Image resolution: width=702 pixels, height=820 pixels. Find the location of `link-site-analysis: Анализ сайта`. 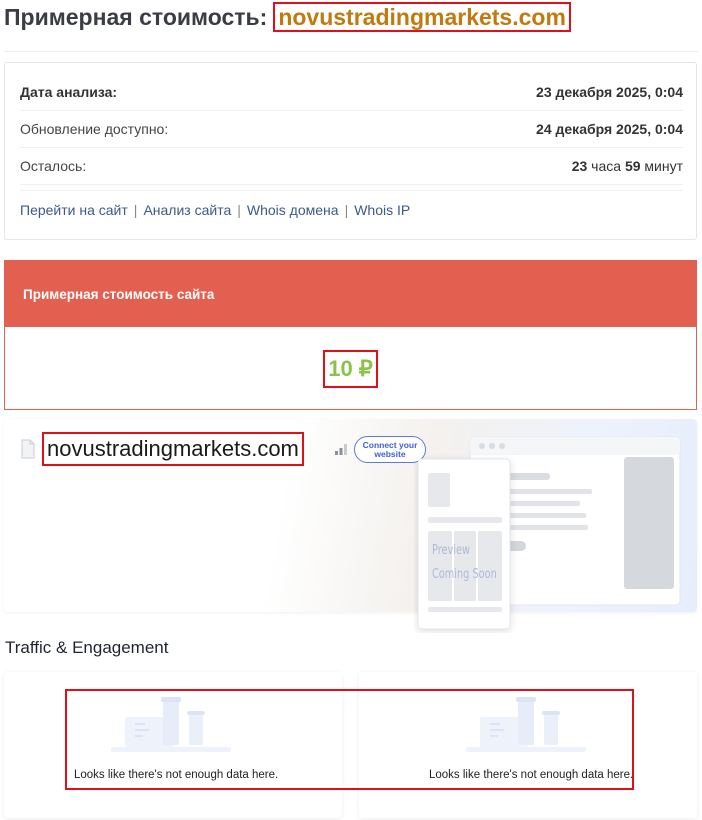

link-site-analysis: Анализ сайта is located at coordinates (187, 210).